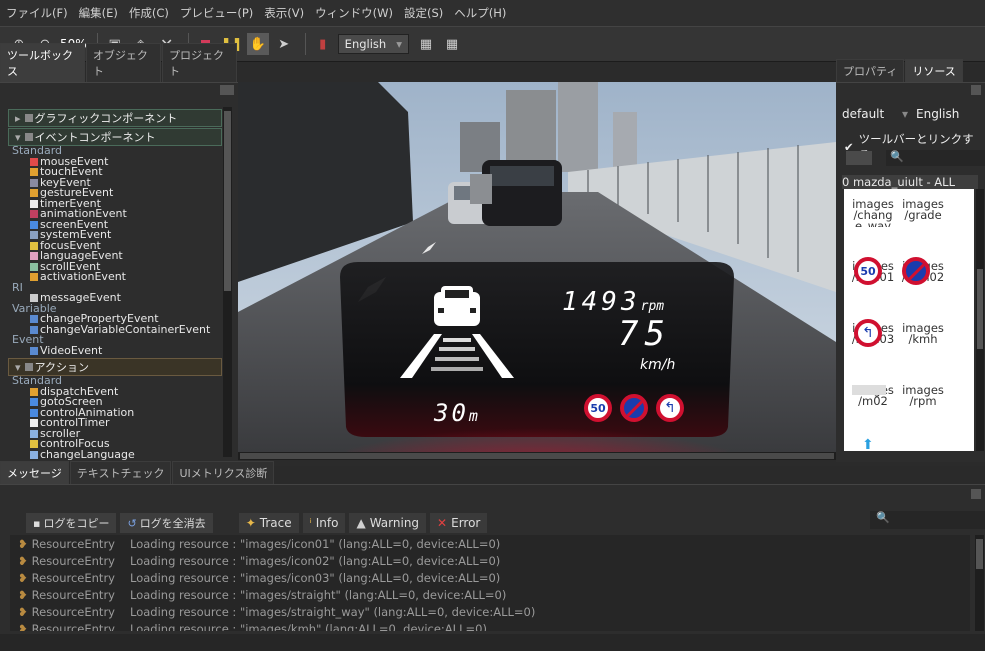  Describe the element at coordinates (466, 523) in the screenshot. I see `filter-error-label: Error` at that location.